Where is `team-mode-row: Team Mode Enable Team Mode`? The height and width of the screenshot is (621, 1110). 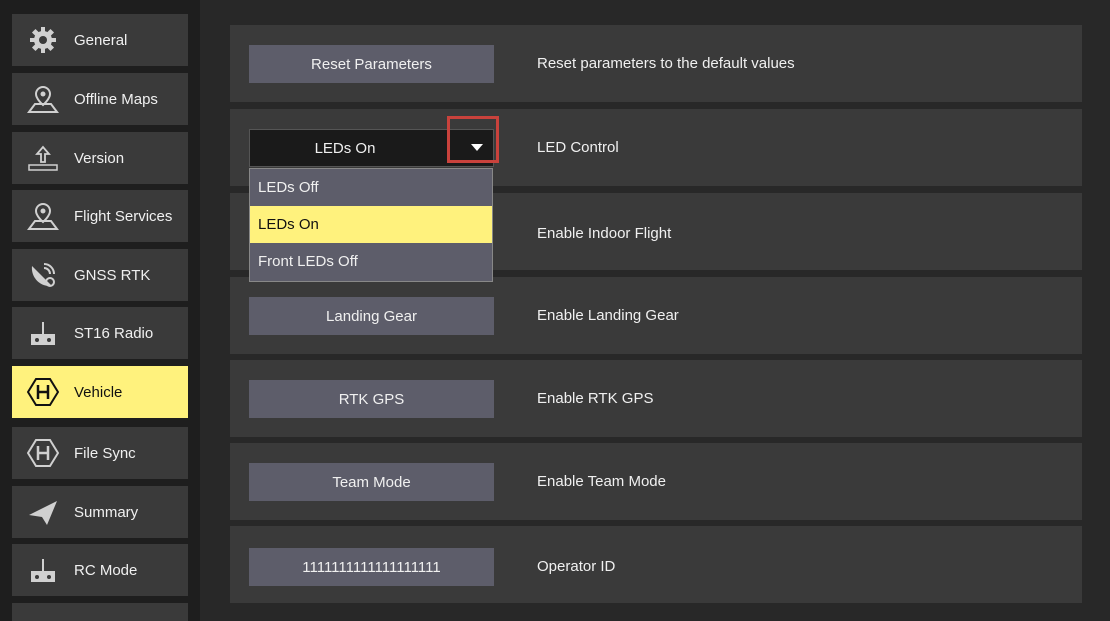
team-mode-row: Team Mode Enable Team Mode is located at coordinates (656, 481).